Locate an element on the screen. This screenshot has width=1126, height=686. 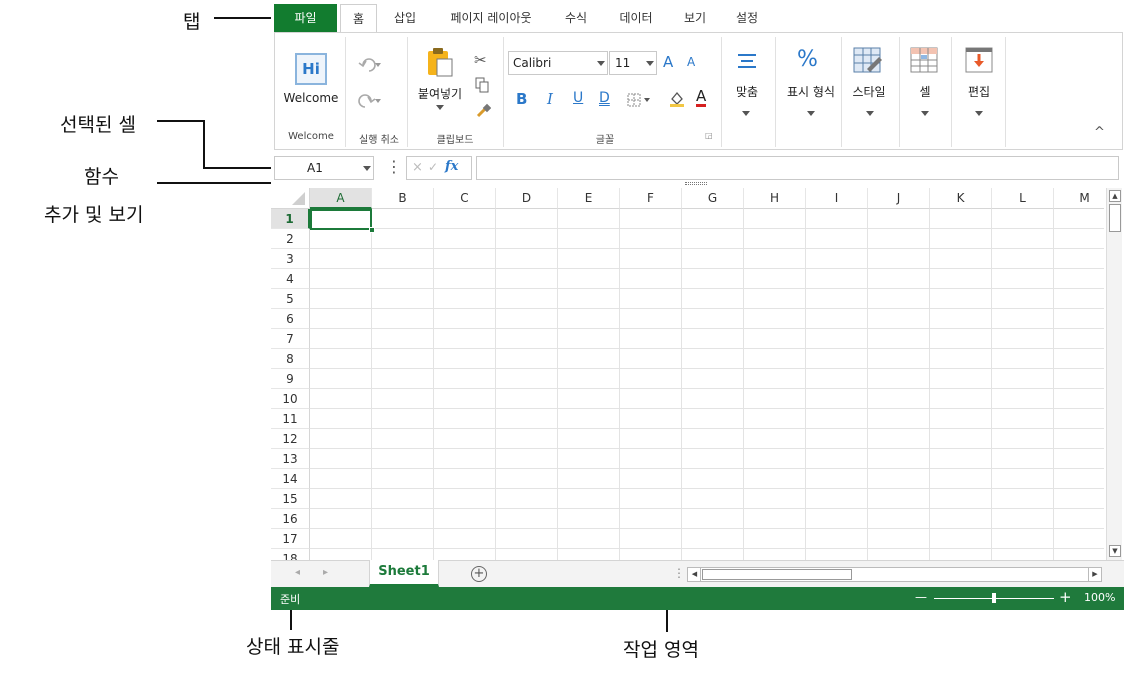
column-header-m: M is located at coordinates (1079, 198).